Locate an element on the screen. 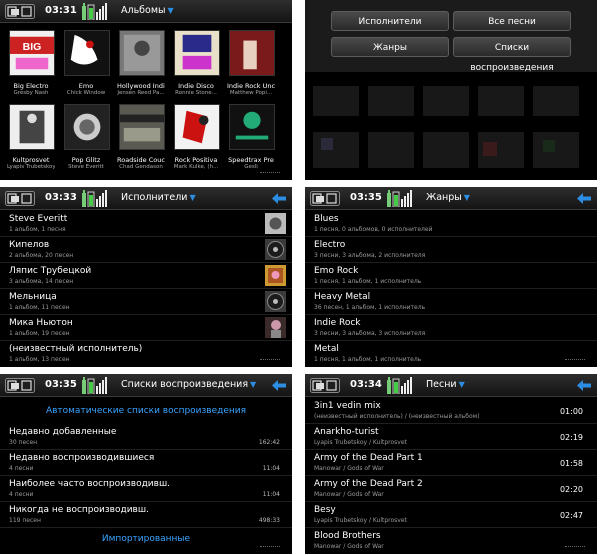  menu-item-artists: Исполнители is located at coordinates (390, 21).